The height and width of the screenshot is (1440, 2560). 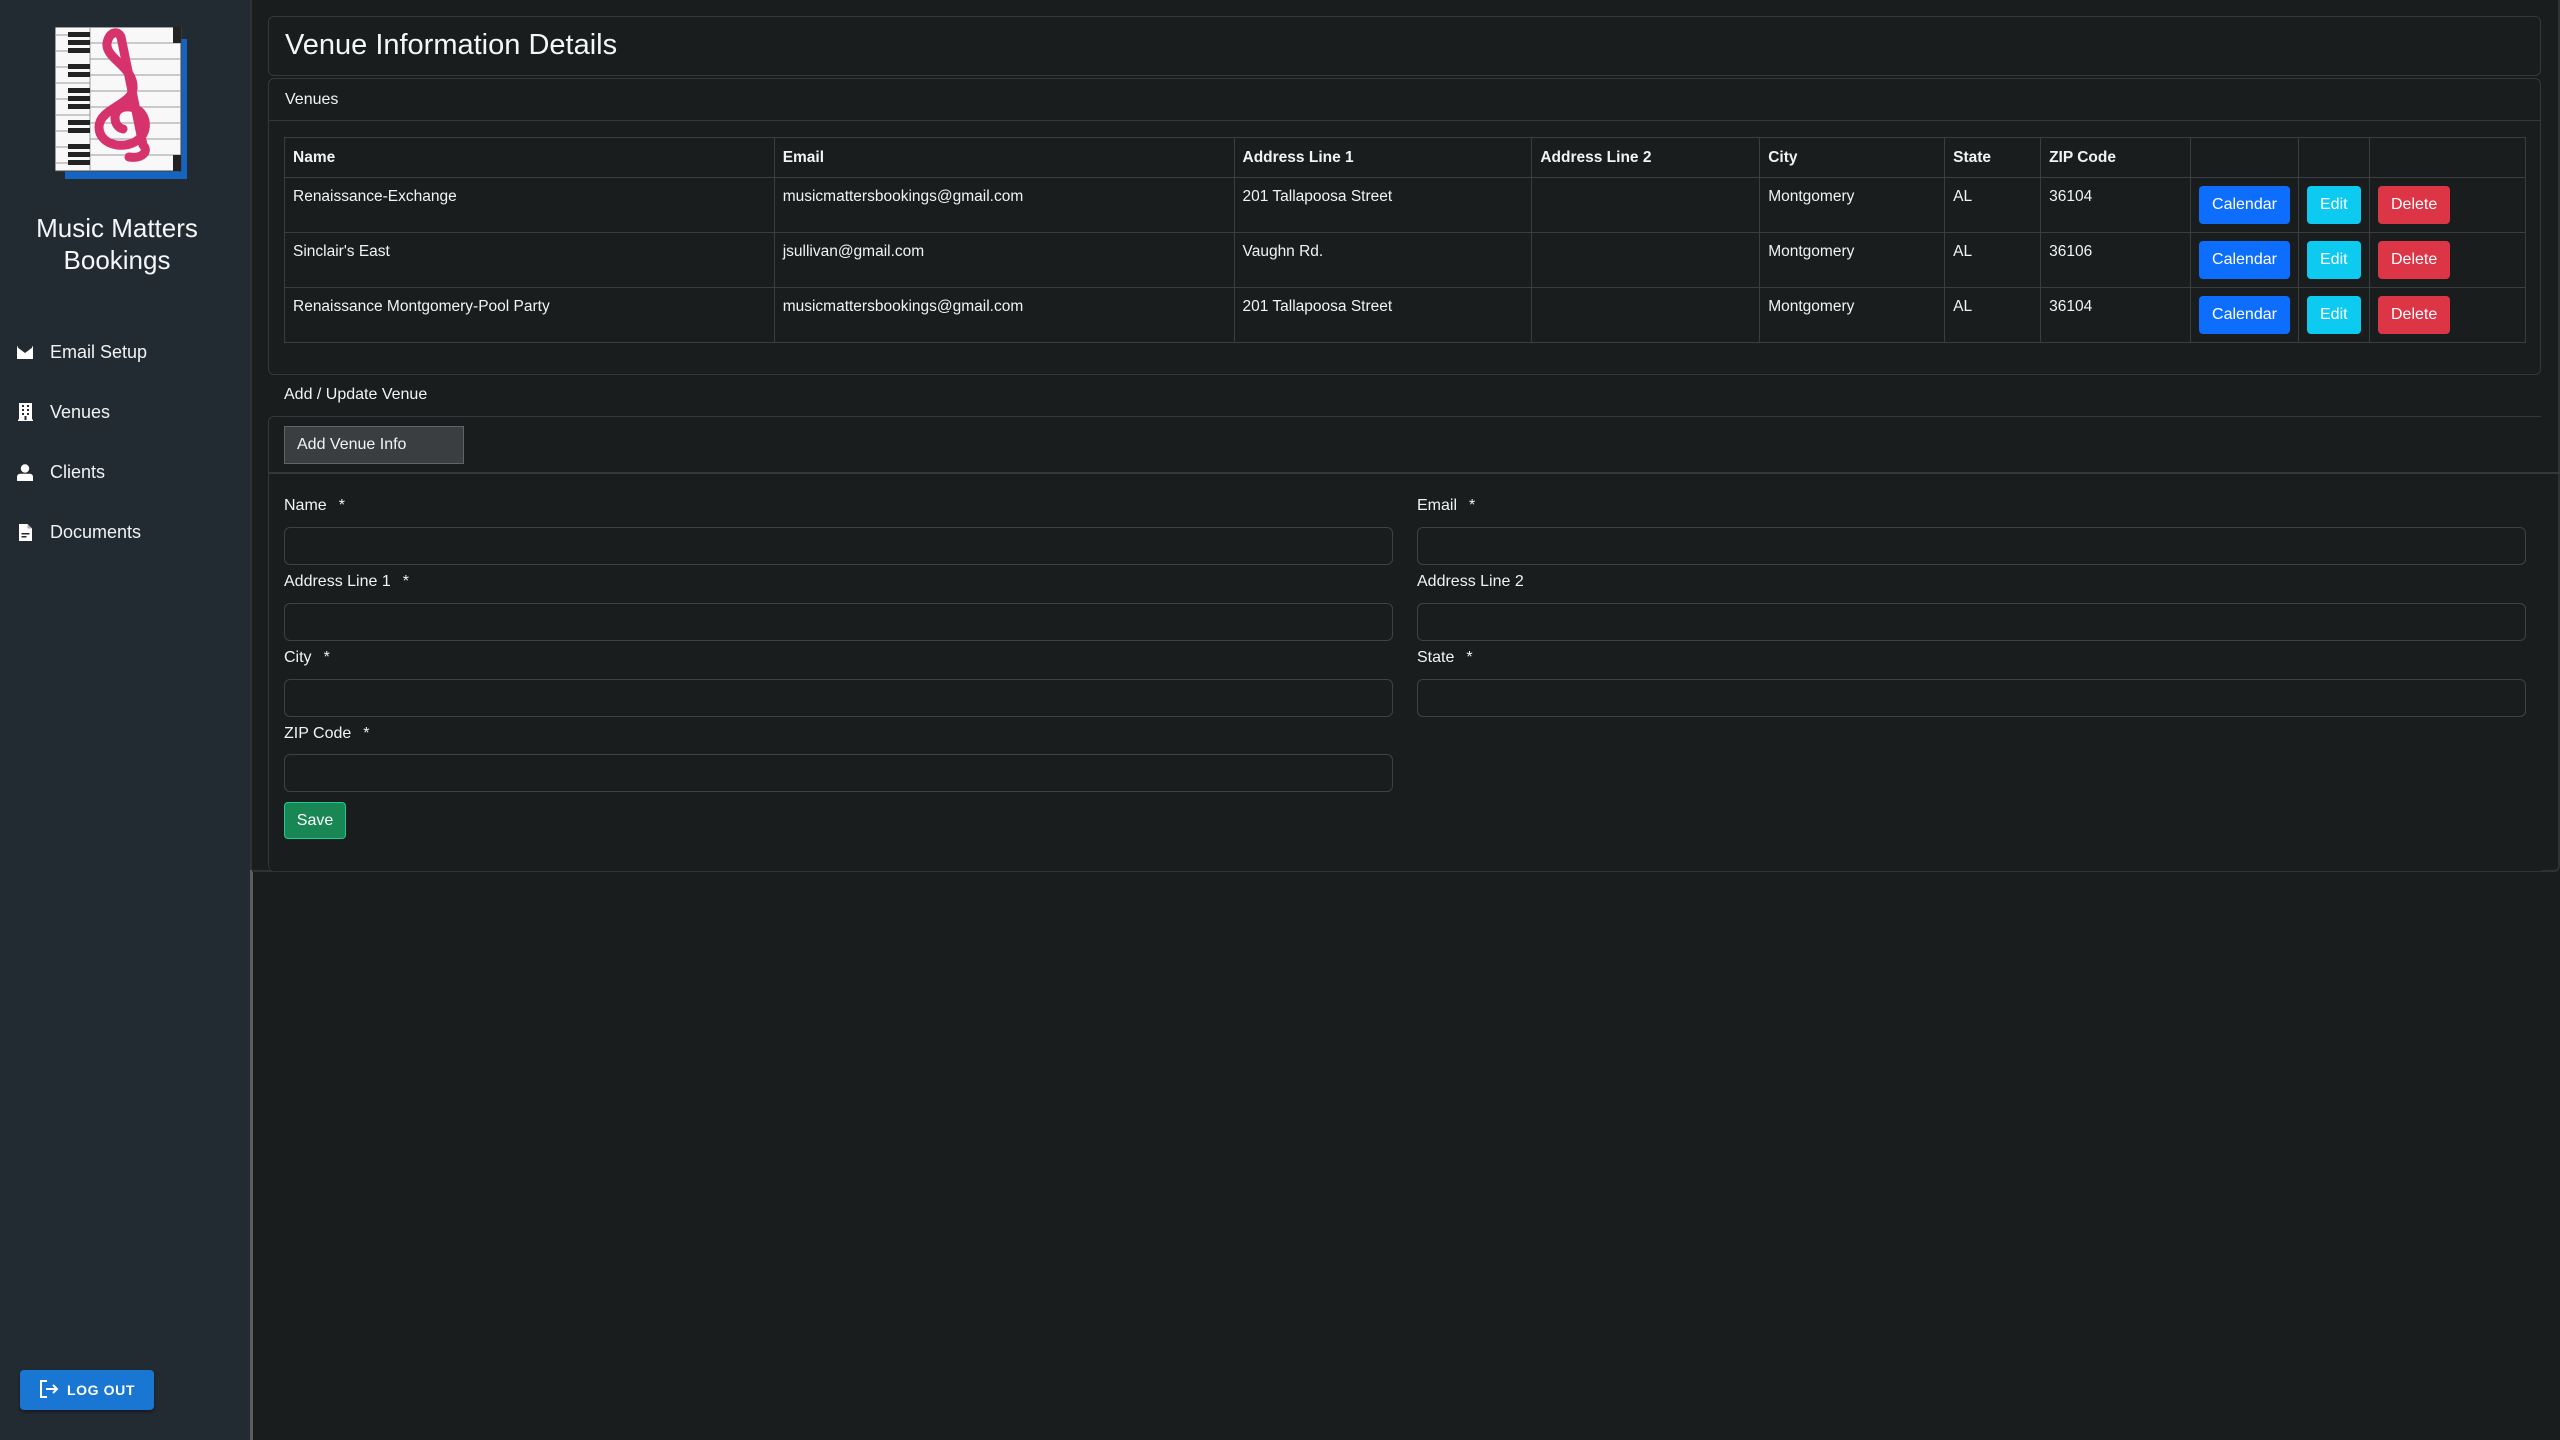 What do you see at coordinates (1971, 698) in the screenshot?
I see `state-input` at bounding box center [1971, 698].